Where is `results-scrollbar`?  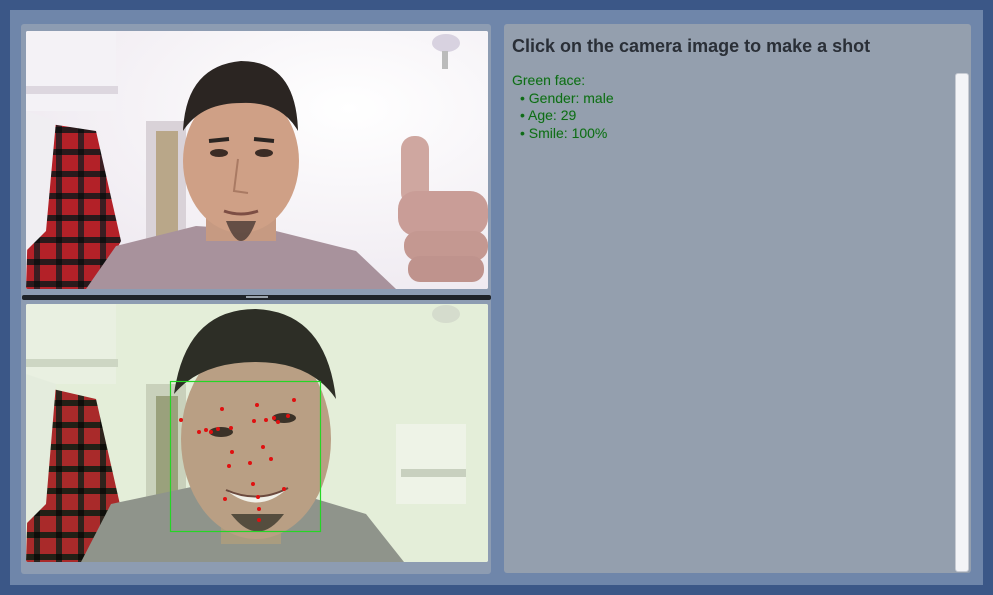
results-scrollbar is located at coordinates (962, 322).